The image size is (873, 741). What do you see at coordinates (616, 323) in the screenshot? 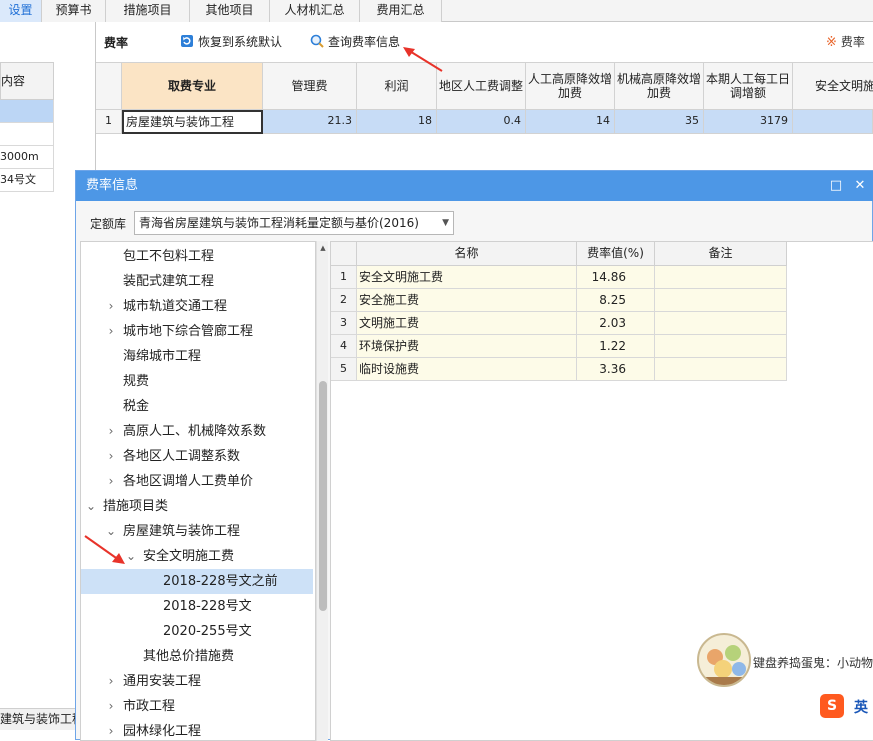
I see `table-cell-rate: 2.03` at bounding box center [616, 323].